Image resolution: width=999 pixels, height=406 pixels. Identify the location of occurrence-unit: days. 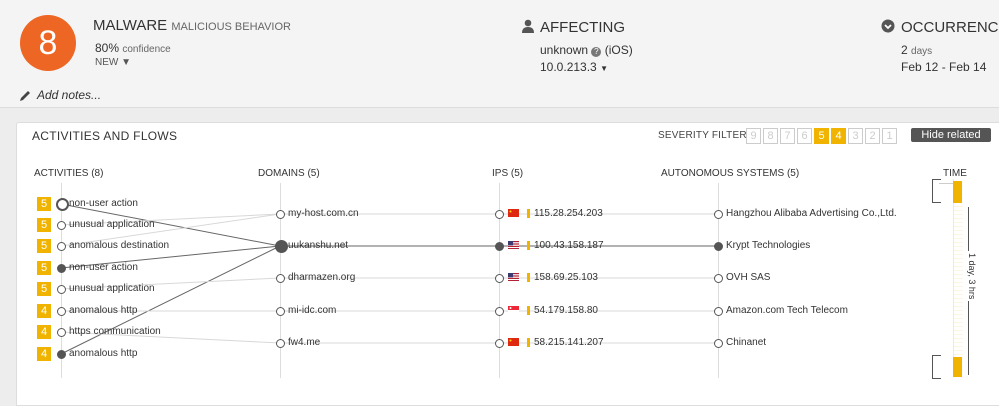
(922, 51).